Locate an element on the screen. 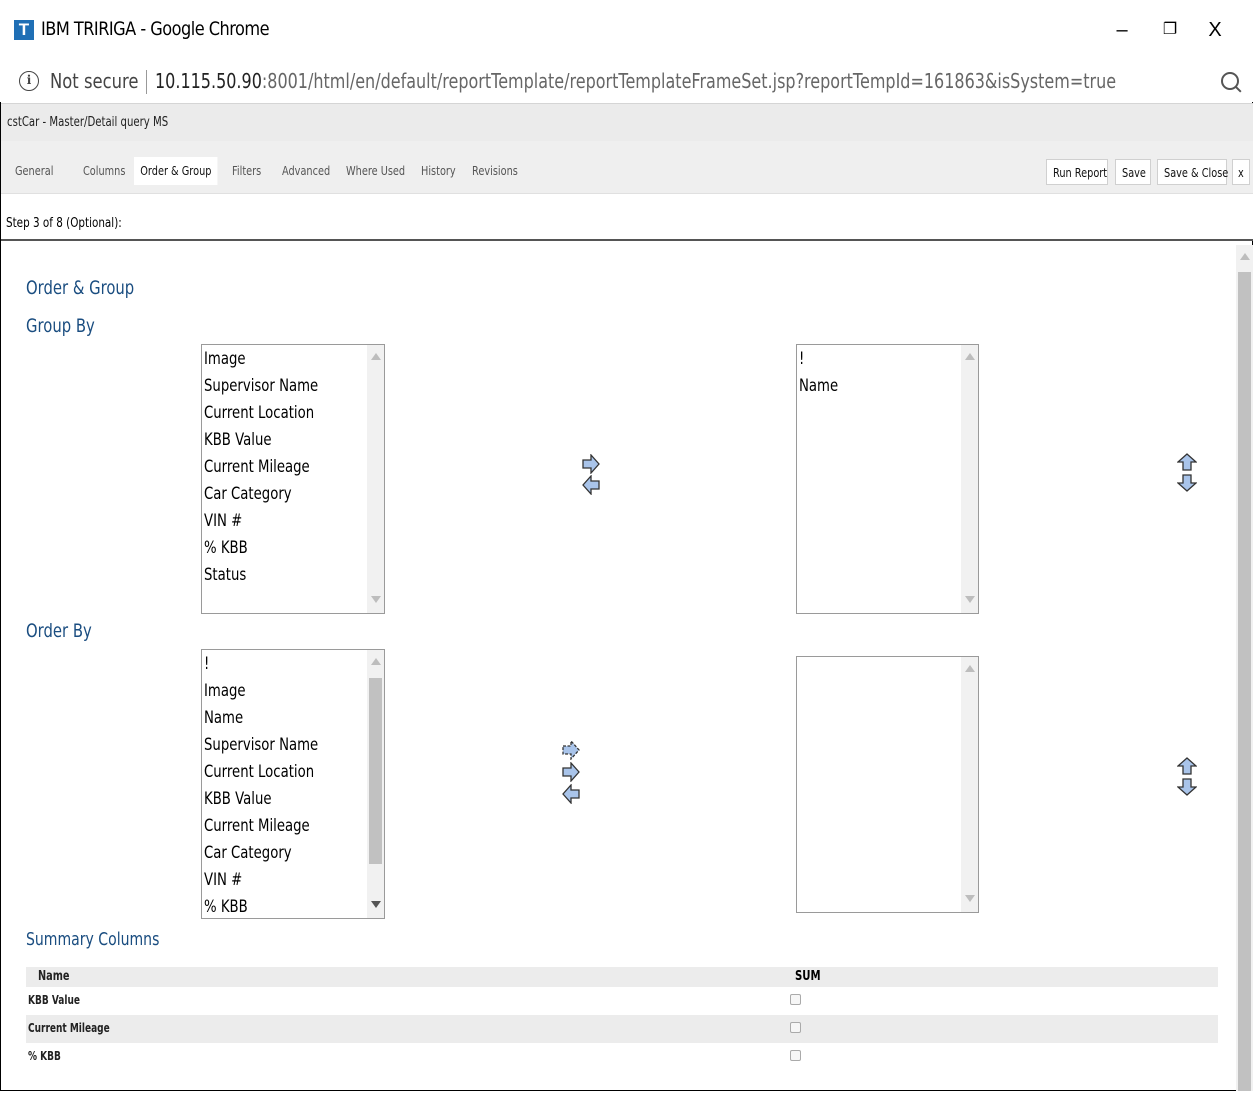  group-by-add-arrow-icon is located at coordinates (591, 464).